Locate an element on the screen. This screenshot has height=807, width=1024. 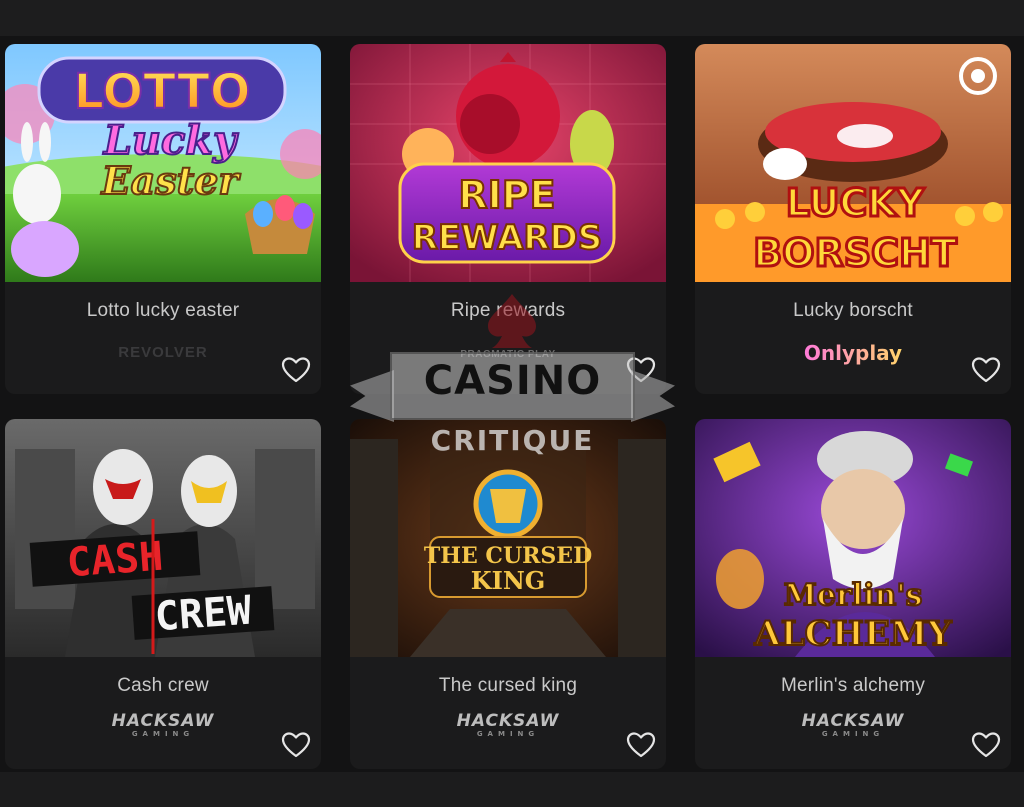
the-cursed-king-art: THE CURSED KING is located at coordinates (508, 538).